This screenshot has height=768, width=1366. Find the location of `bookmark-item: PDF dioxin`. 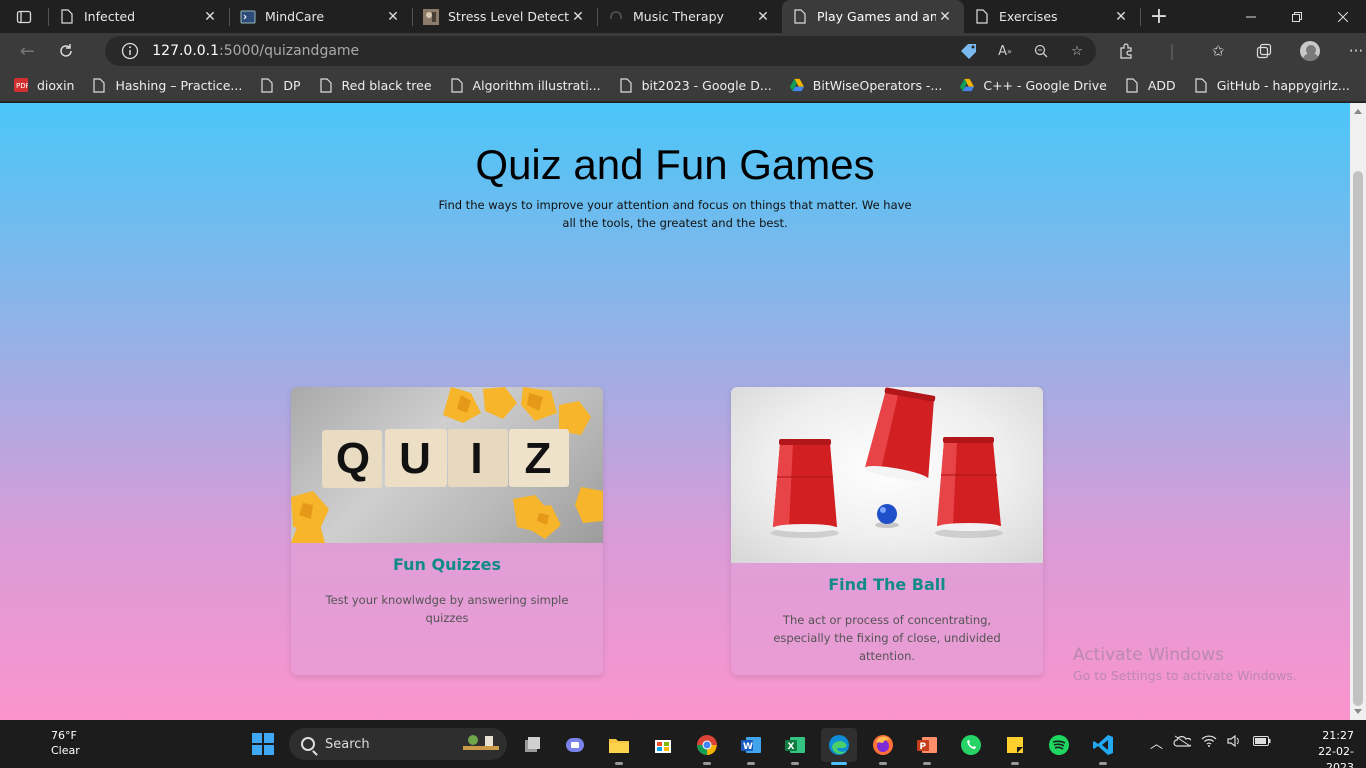

bookmark-item: PDF dioxin is located at coordinates (44, 85).